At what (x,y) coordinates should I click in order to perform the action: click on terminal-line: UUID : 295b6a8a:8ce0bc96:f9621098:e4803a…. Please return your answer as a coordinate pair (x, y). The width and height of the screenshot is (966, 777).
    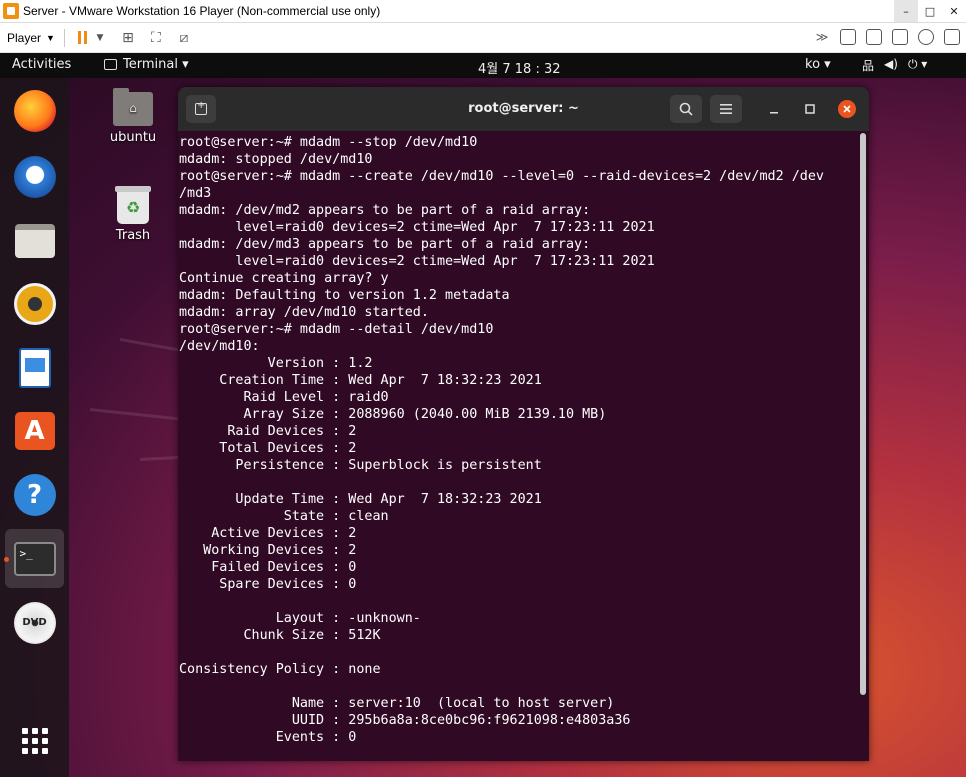
    Looking at the image, I should click on (405, 720).